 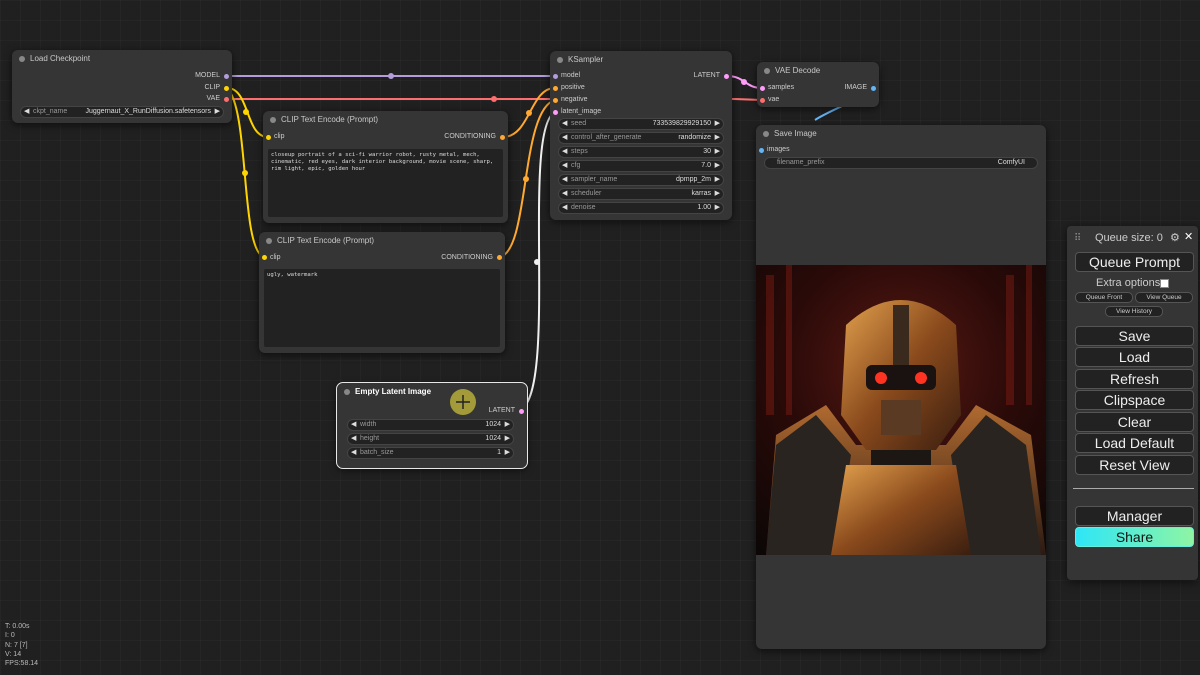 I want to click on close-icon: ✕, so click(x=1188, y=236).